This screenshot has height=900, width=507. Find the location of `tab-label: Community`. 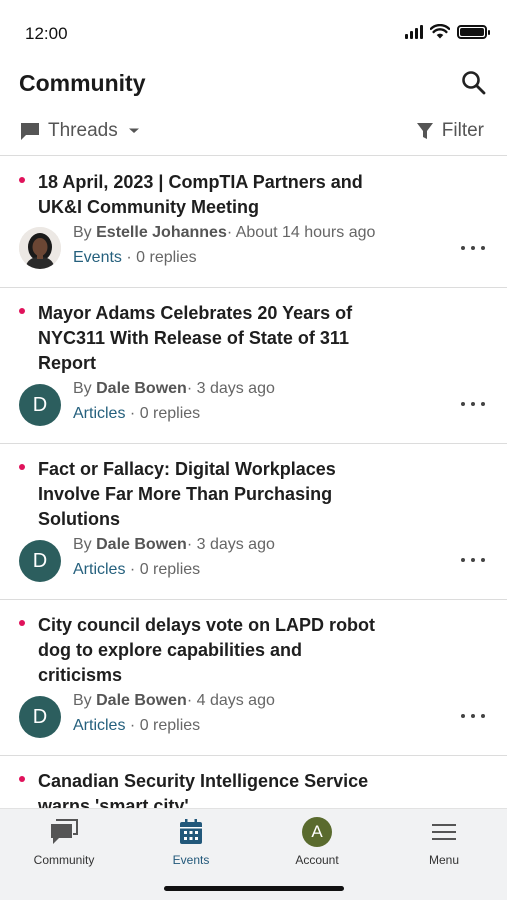

tab-label: Community is located at coordinates (64, 860).